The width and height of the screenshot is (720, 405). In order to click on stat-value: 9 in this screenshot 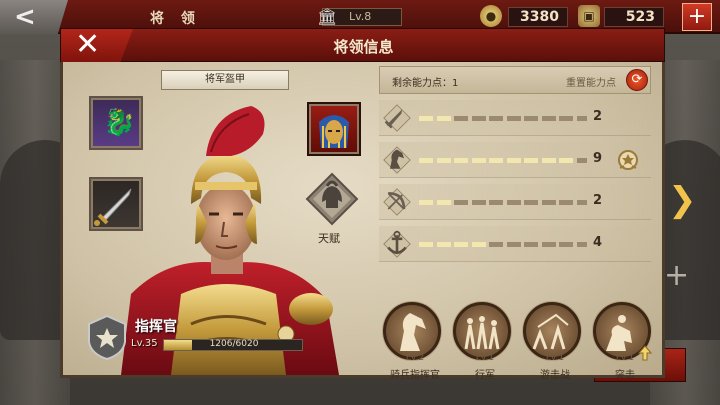, I will do `click(598, 158)`.